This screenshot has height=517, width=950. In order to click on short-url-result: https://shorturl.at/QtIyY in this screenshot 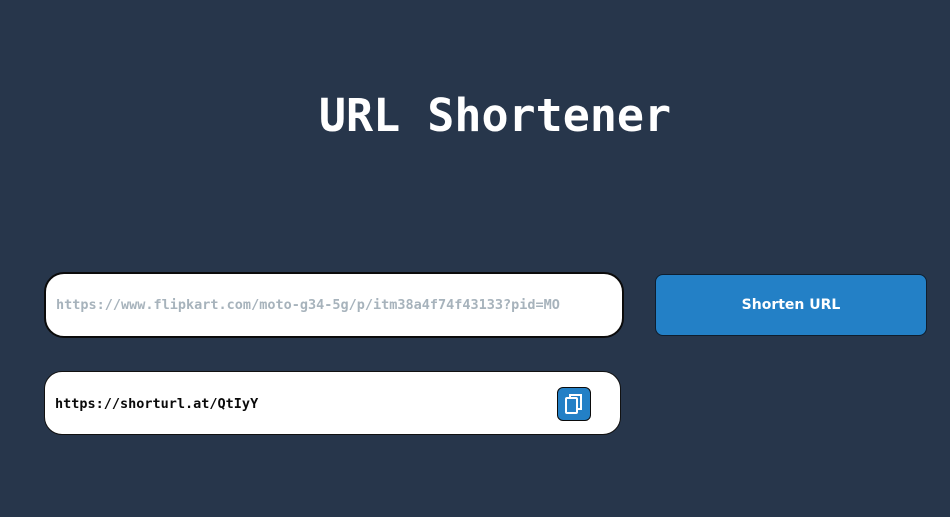, I will do `click(332, 403)`.